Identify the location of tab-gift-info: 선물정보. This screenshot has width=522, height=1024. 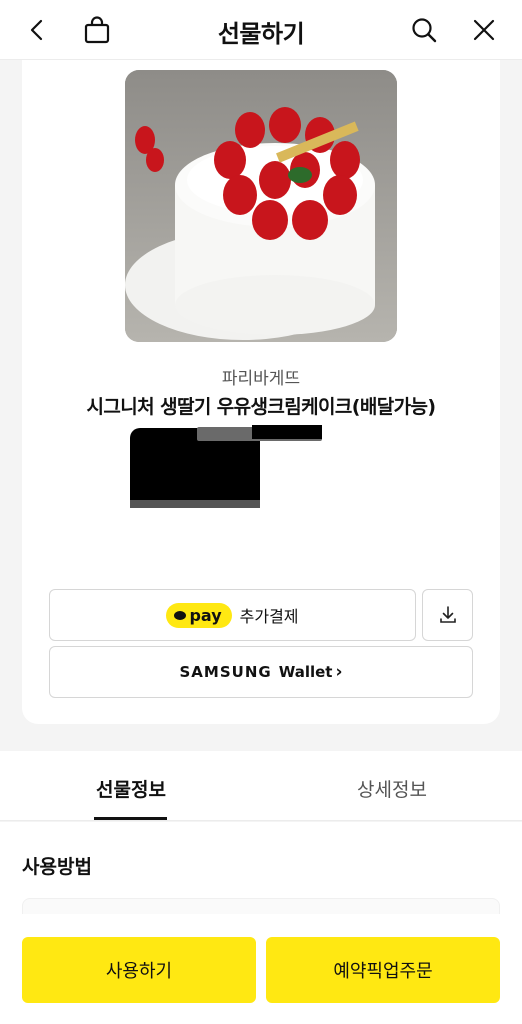
(131, 788).